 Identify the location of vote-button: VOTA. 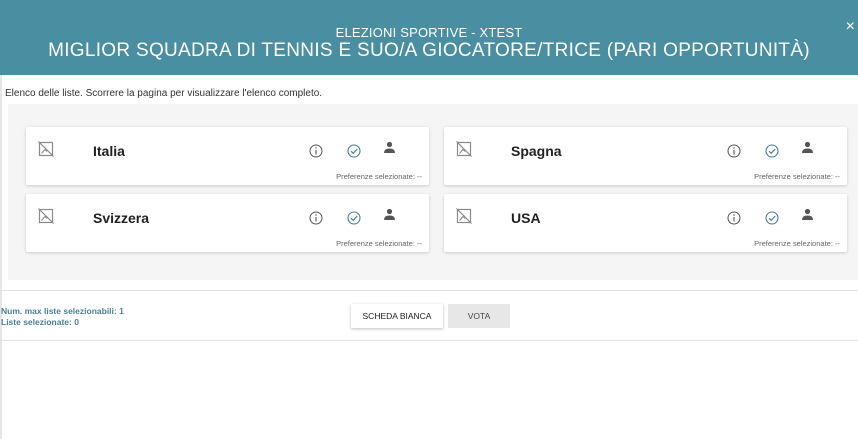
(479, 316).